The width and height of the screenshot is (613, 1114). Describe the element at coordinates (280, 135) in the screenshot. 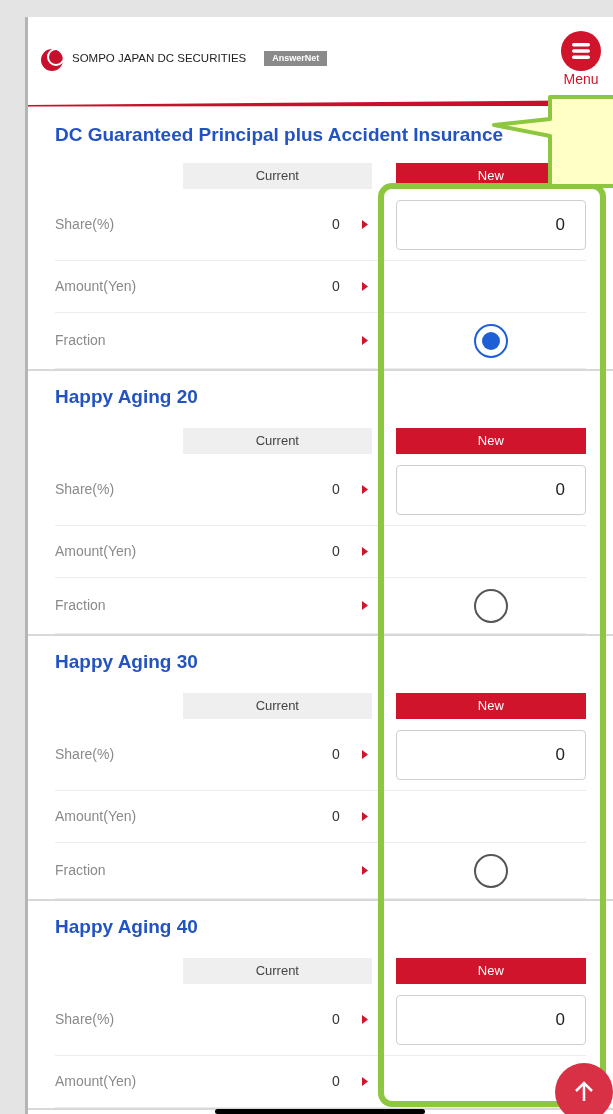

I see `fund-title: DC Guaranteed Principal plus Accident Insurance` at that location.